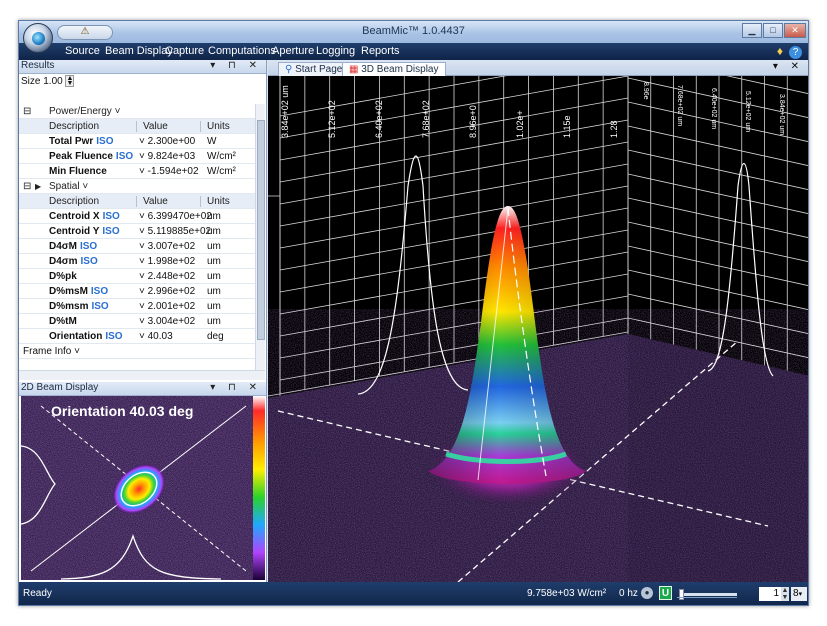 This screenshot has height=626, width=827. I want to click on scrollbar-thumb, so click(261, 230).